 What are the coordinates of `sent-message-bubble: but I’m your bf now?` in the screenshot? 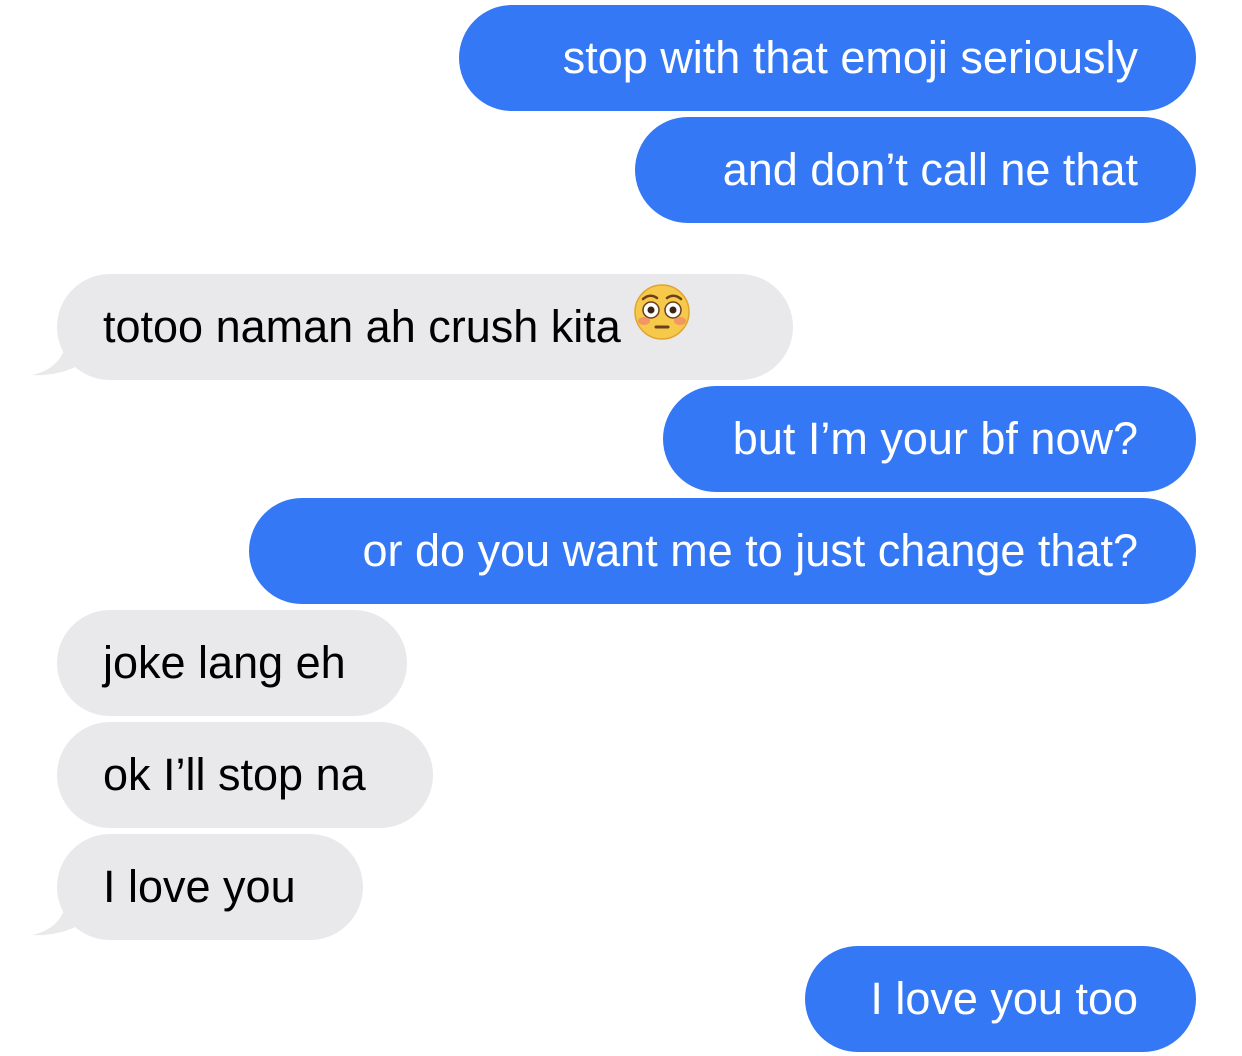 It's located at (929, 439).